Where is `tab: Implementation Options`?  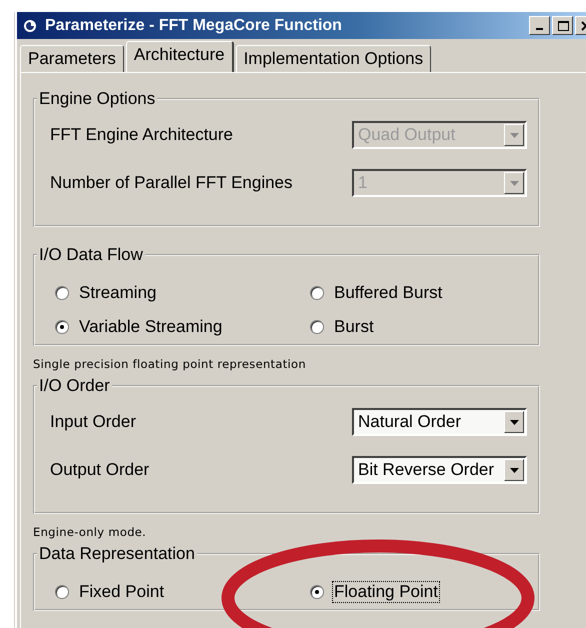 tab: Implementation Options is located at coordinates (334, 58).